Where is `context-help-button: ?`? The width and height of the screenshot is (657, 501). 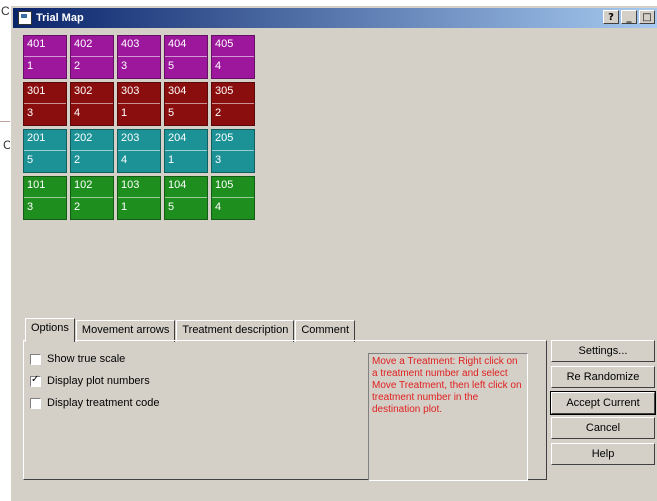 context-help-button: ? is located at coordinates (611, 17).